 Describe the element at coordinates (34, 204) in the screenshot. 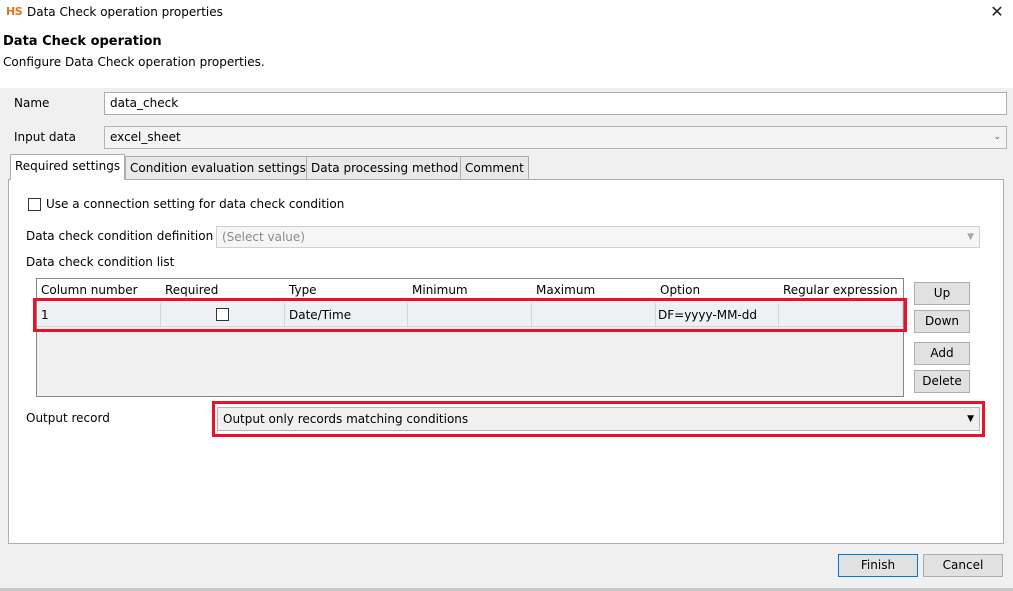

I see `use-connection-checkbox` at that location.